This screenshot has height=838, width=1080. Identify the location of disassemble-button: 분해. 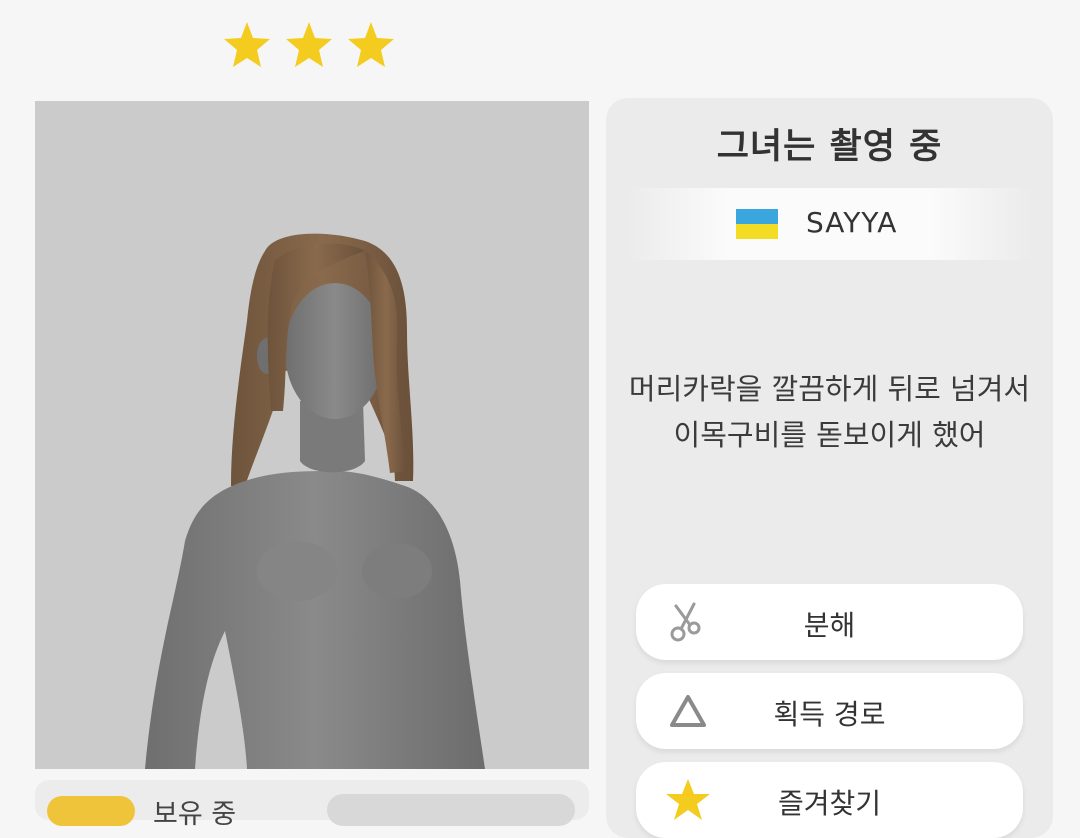
(829, 622).